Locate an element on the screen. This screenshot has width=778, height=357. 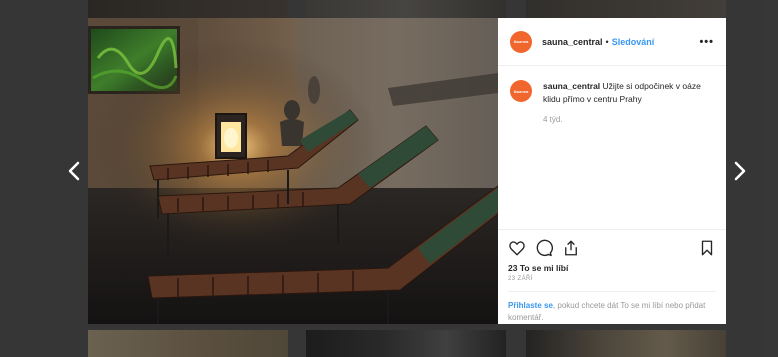
action-icons is located at coordinates (612, 248).